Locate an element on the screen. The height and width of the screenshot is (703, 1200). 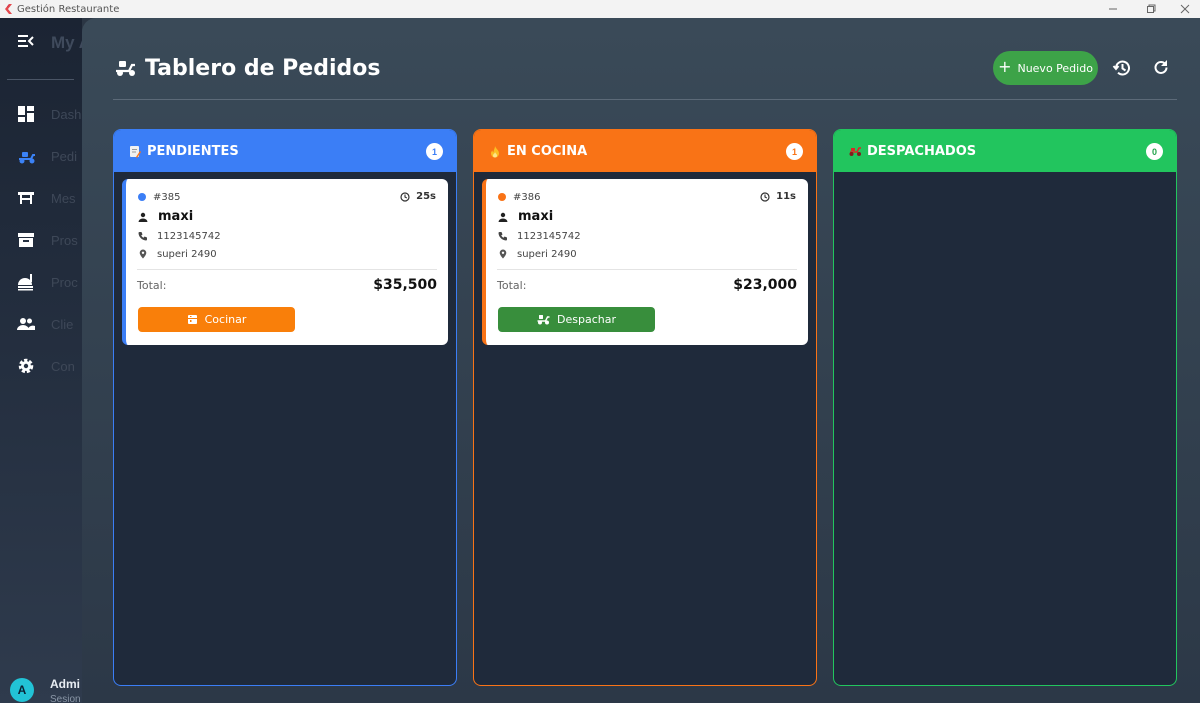
column-title: PENDIENTES is located at coordinates (193, 151).